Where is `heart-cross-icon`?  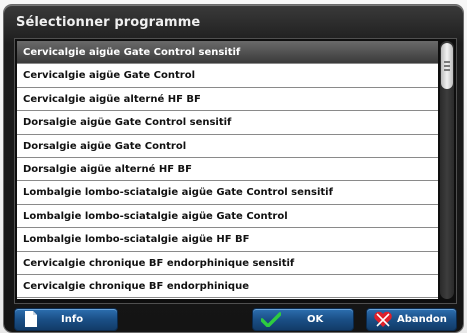 heart-cross-icon is located at coordinates (383, 319).